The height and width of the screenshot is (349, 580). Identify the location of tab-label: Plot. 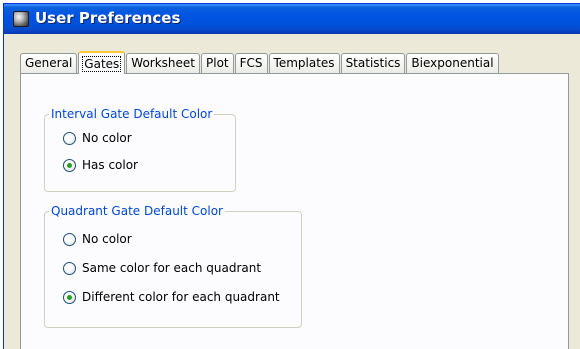
(217, 63).